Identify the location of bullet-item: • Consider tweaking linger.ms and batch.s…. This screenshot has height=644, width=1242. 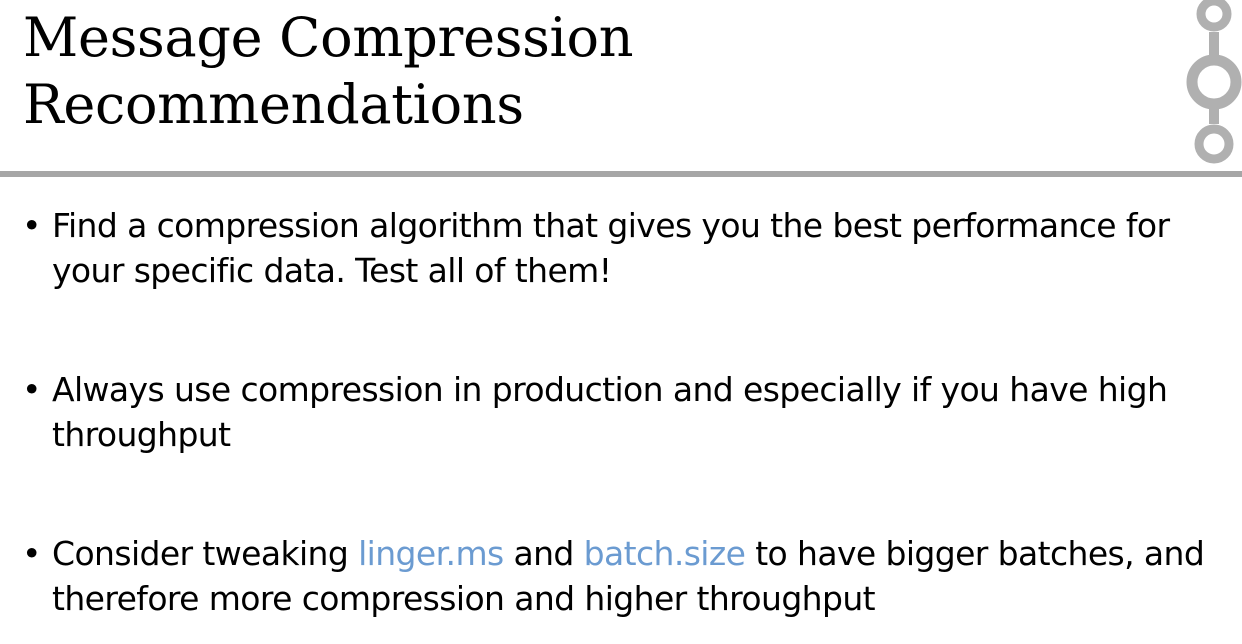
(629, 576).